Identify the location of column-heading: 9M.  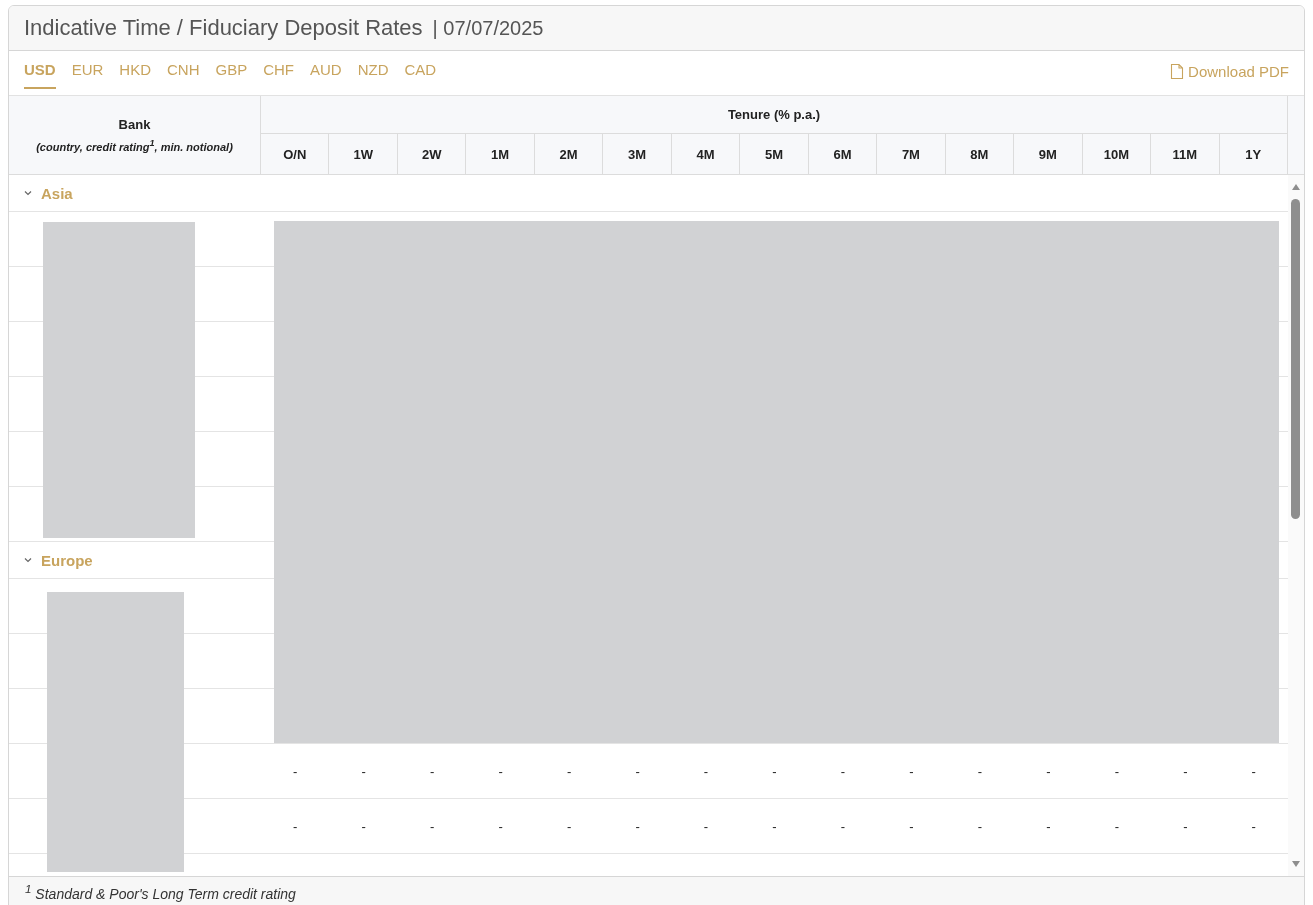
(1048, 154).